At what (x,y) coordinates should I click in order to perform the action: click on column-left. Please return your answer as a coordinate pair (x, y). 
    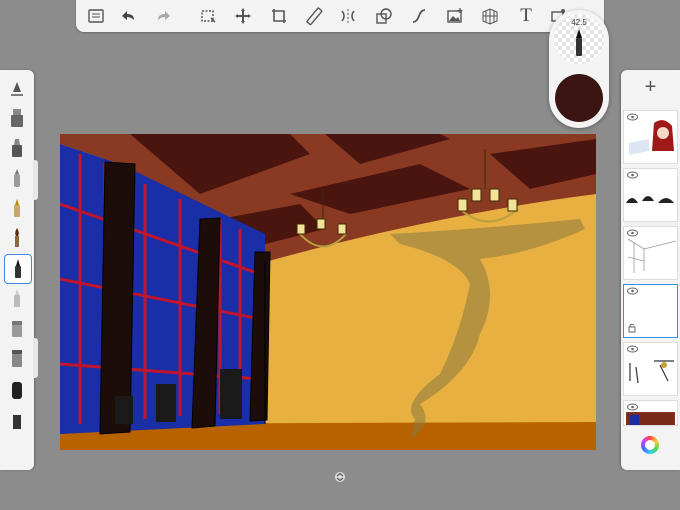
    Looking at the image, I should click on (117, 298).